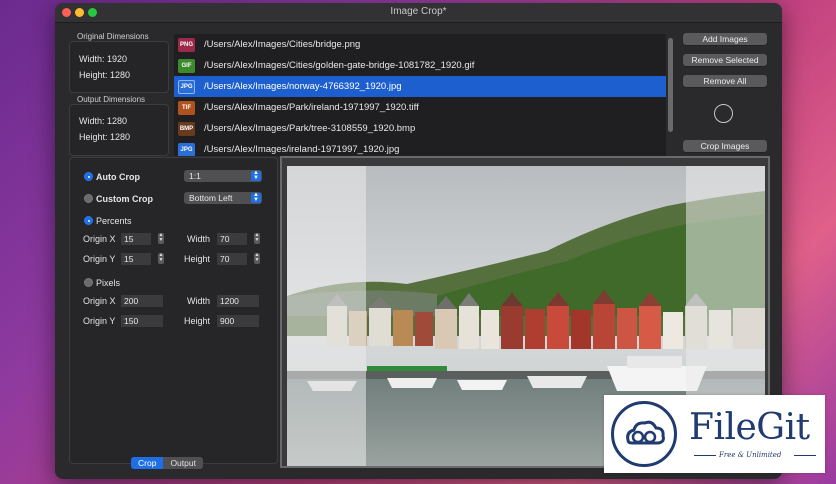 The height and width of the screenshot is (484, 836). What do you see at coordinates (119, 67) in the screenshot?
I see `original-dimensions-box: Width: 1920 Height: 1280` at bounding box center [119, 67].